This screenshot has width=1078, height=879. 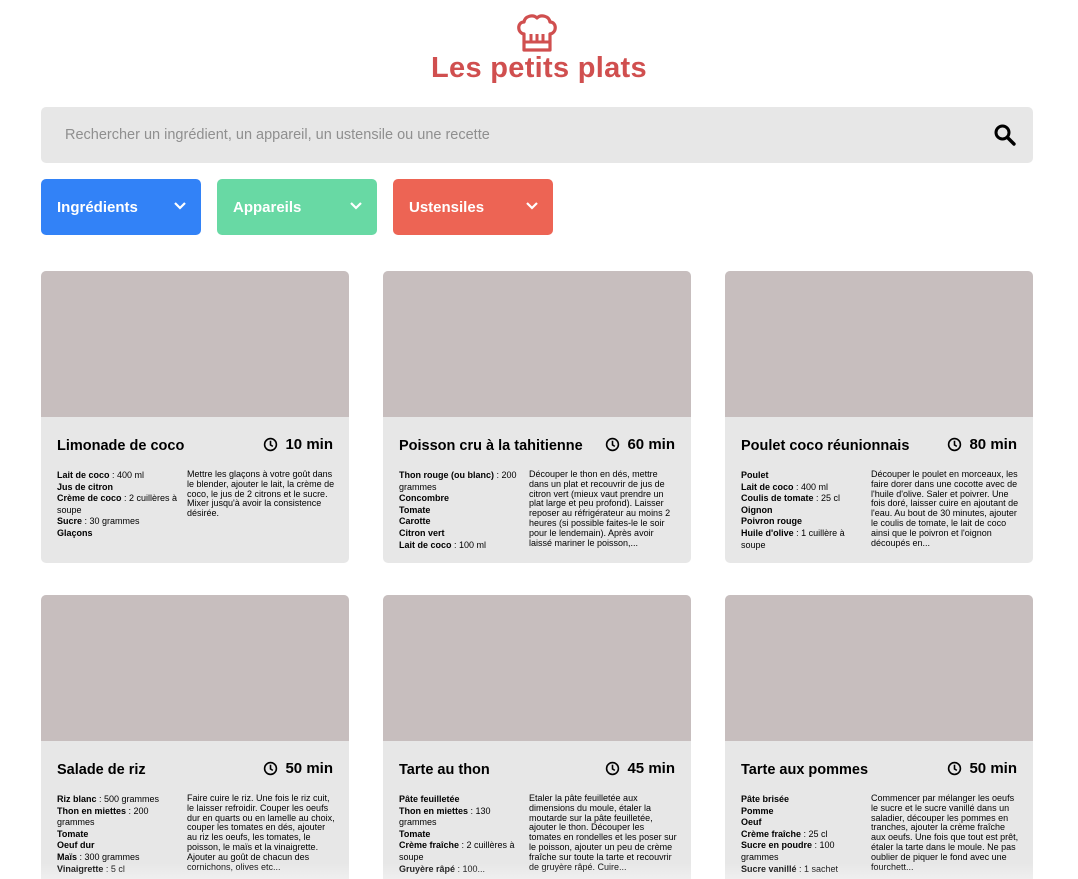 I want to click on filter-ingredients-label: Ingrédients, so click(x=97, y=207).